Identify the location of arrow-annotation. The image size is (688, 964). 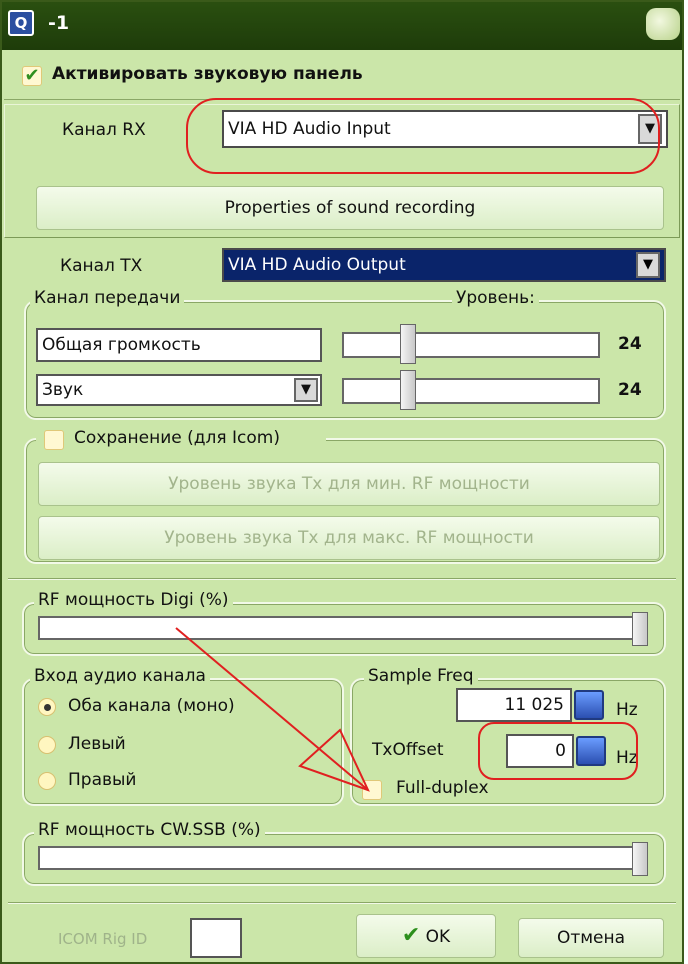
(272, 709).